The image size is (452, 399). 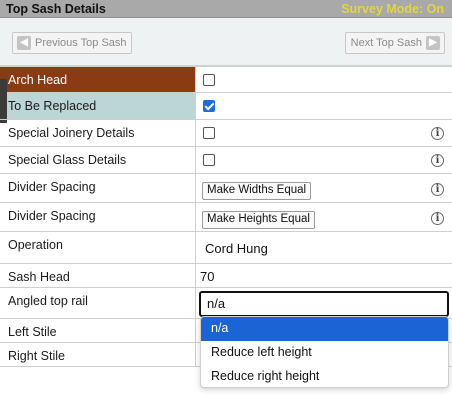 I want to click on previous-top-sash-label: Previous Top Sash, so click(x=81, y=43).